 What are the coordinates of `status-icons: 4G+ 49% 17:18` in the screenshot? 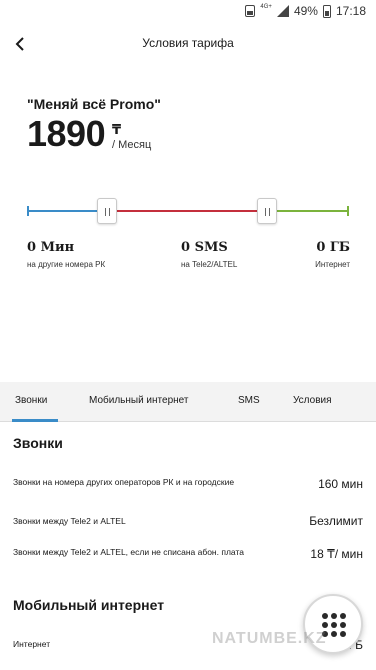 It's located at (305, 11).